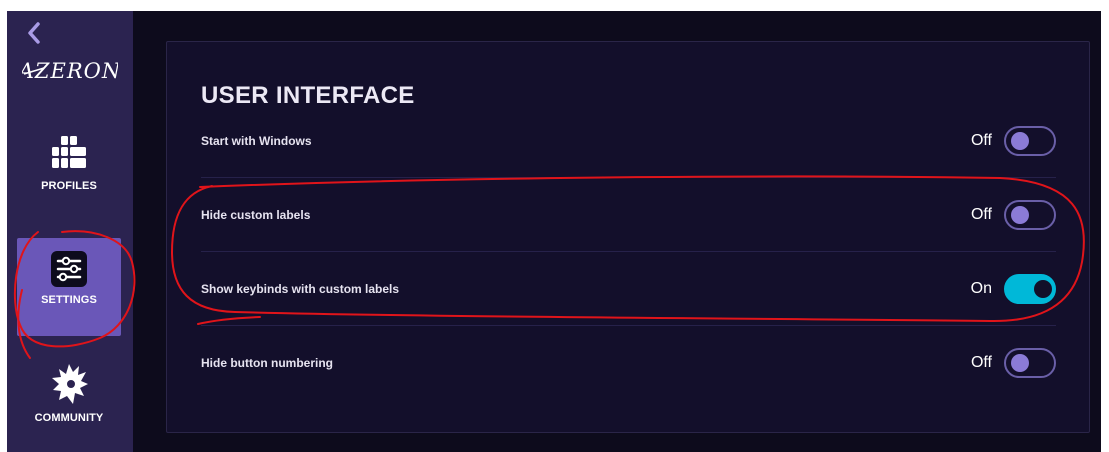 The height and width of the screenshot is (452, 1109). Describe the element at coordinates (69, 300) in the screenshot. I see `sidebar-item-label: SETTINGS` at that location.